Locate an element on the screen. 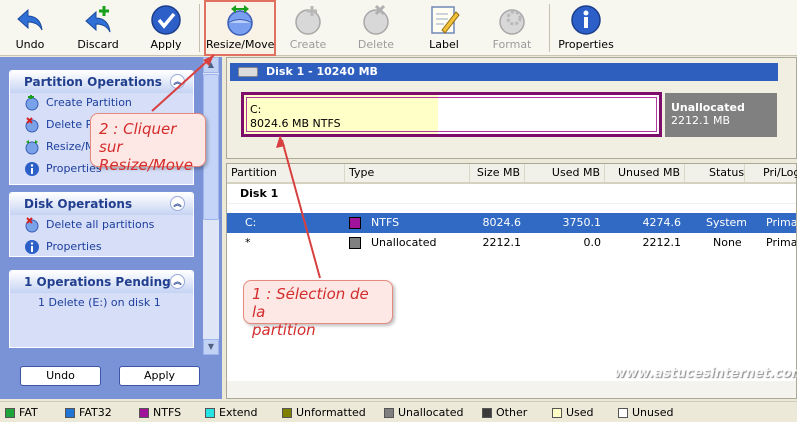 Image resolution: width=797 pixels, height=422 pixels. apply-check-icon is located at coordinates (166, 20).